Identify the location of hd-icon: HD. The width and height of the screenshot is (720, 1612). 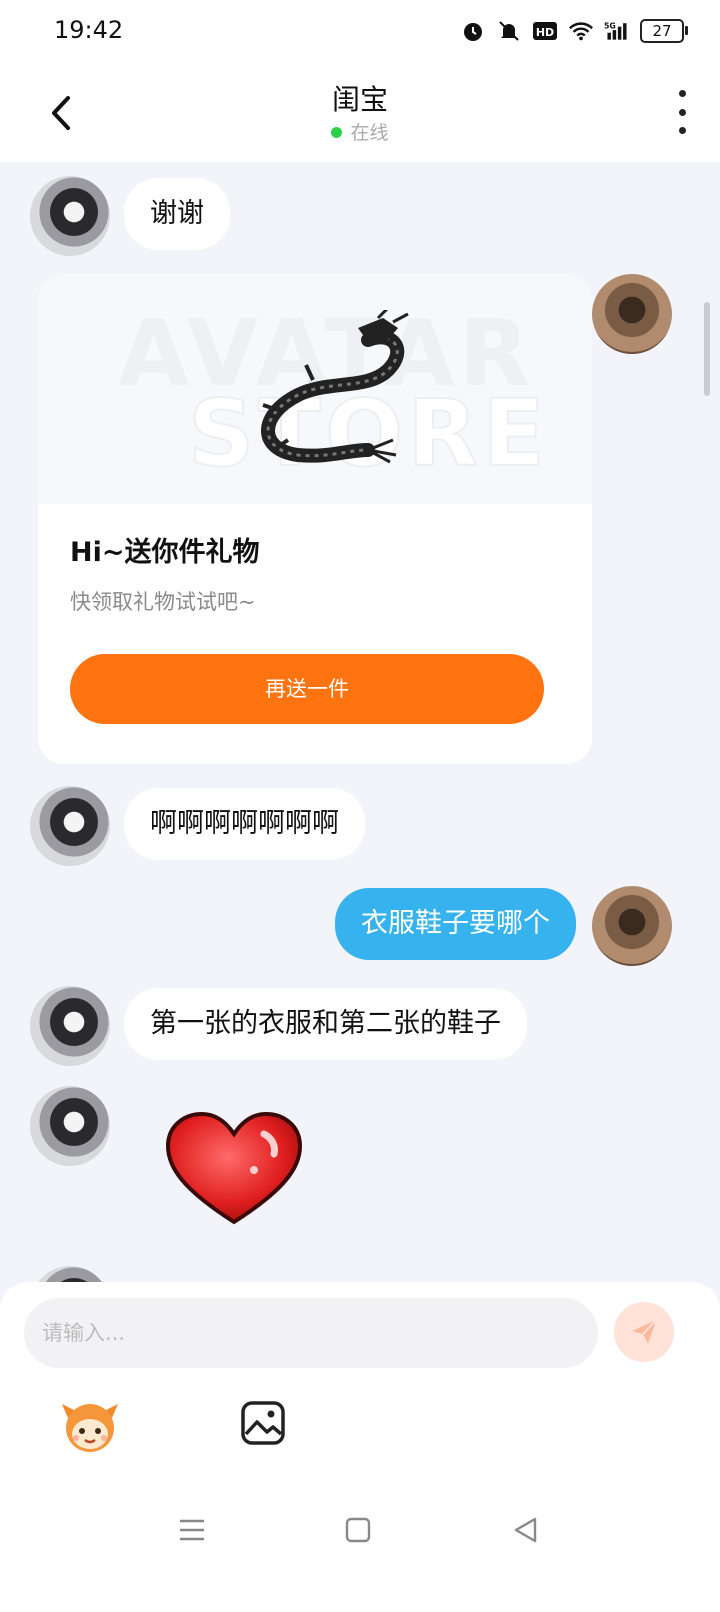
(545, 31).